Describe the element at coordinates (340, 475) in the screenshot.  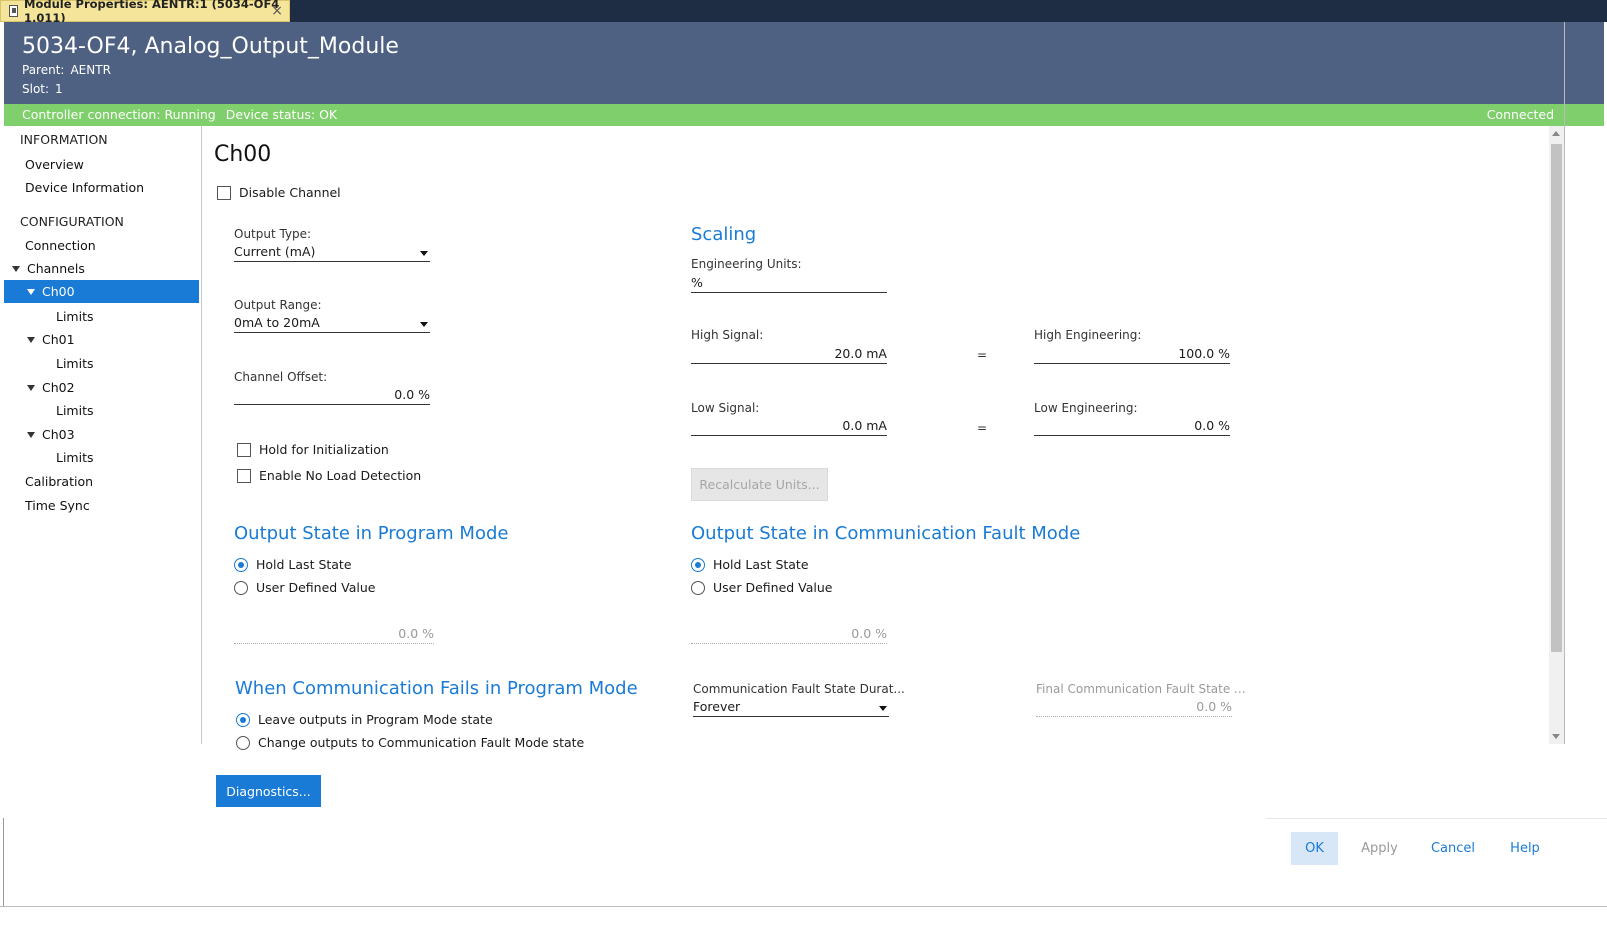
I see `checkbox-label: Enable No Load Detection` at that location.